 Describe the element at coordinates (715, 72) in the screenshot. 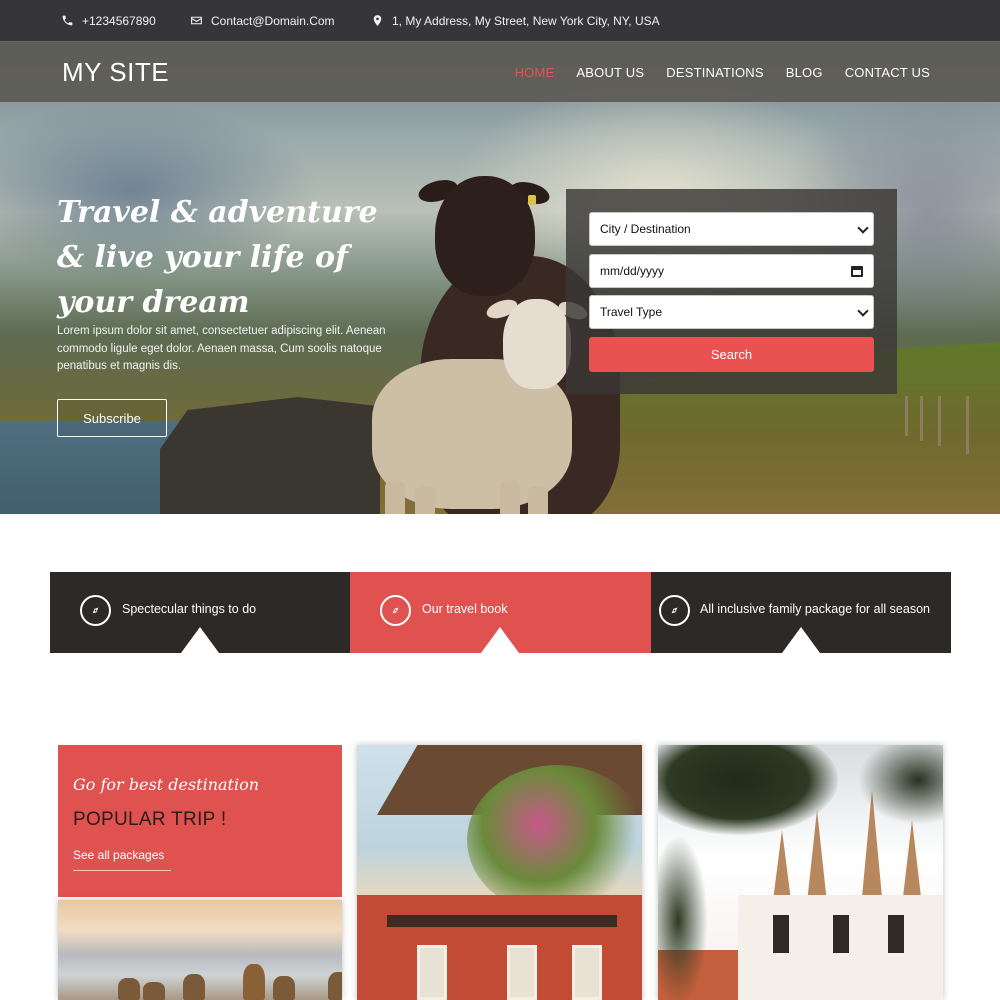

I see `nav-destinations: DESTINATIONS` at that location.